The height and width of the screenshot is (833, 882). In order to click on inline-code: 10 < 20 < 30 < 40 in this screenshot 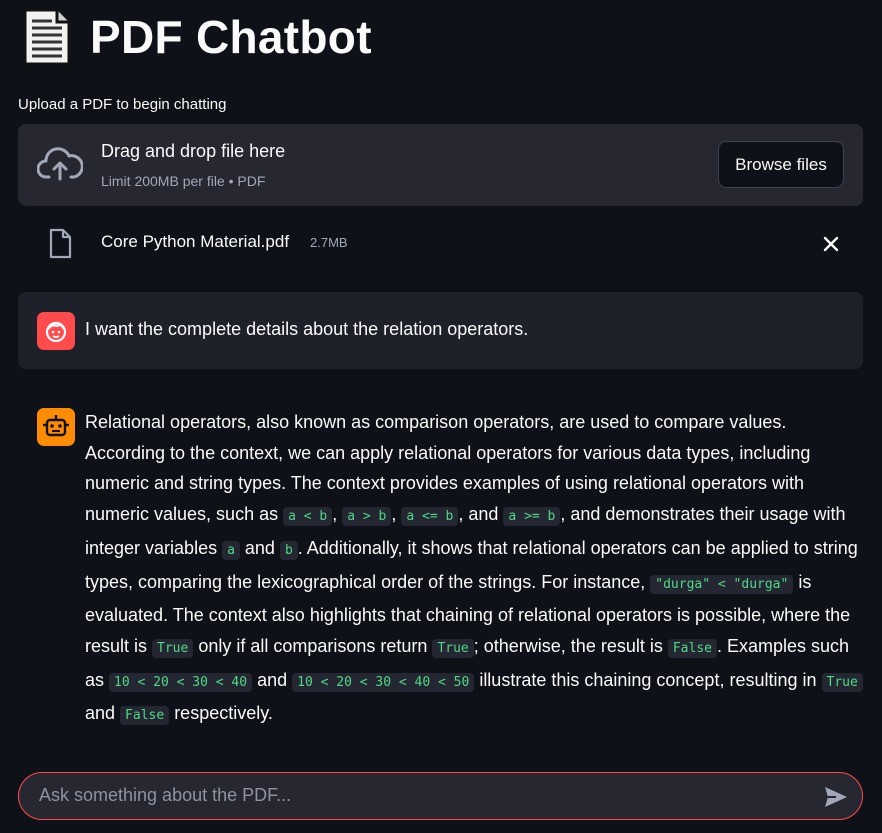, I will do `click(181, 682)`.